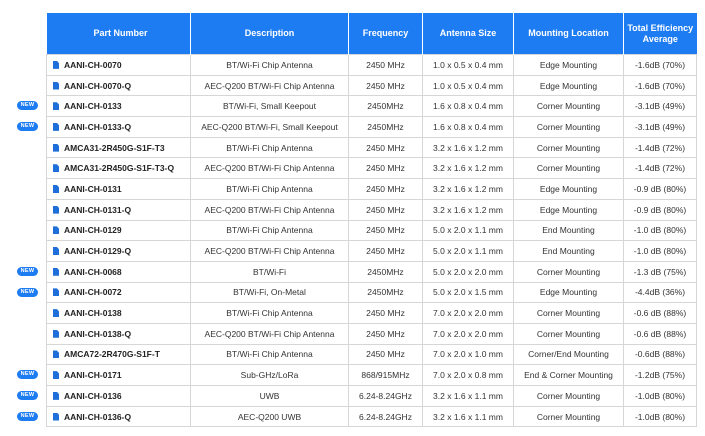 The height and width of the screenshot is (436, 705). What do you see at coordinates (568, 251) in the screenshot?
I see `mounting-location-cell: End Mounting` at bounding box center [568, 251].